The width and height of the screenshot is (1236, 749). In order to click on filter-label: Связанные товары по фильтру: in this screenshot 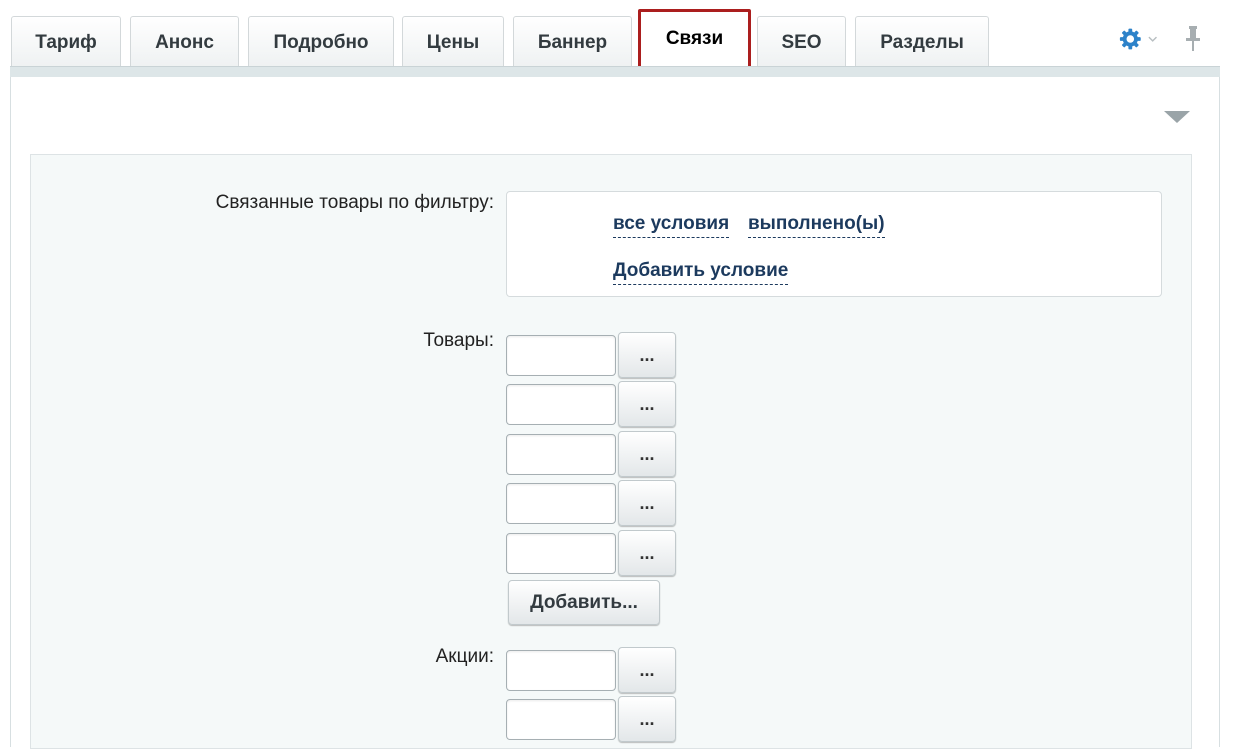, I will do `click(354, 202)`.